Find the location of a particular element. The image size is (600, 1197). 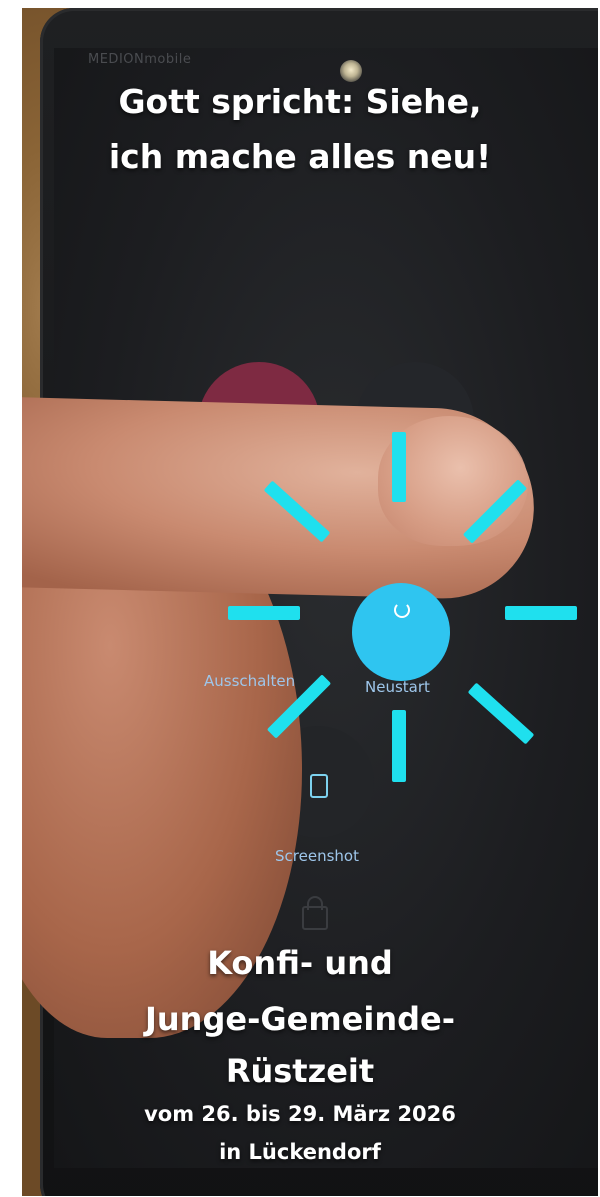

screenshot-icon is located at coordinates (319, 786).